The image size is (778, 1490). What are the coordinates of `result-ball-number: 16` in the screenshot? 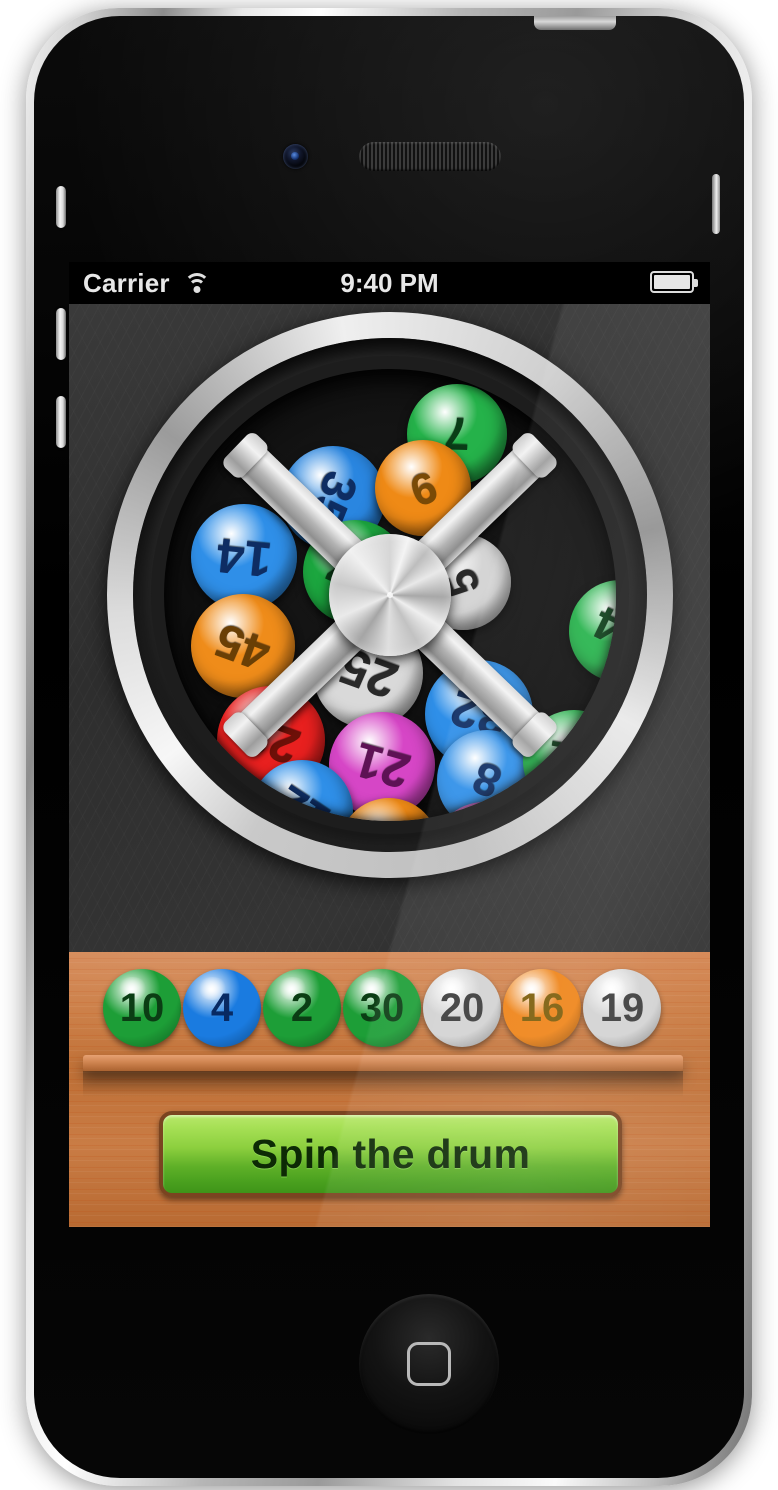 It's located at (542, 1007).